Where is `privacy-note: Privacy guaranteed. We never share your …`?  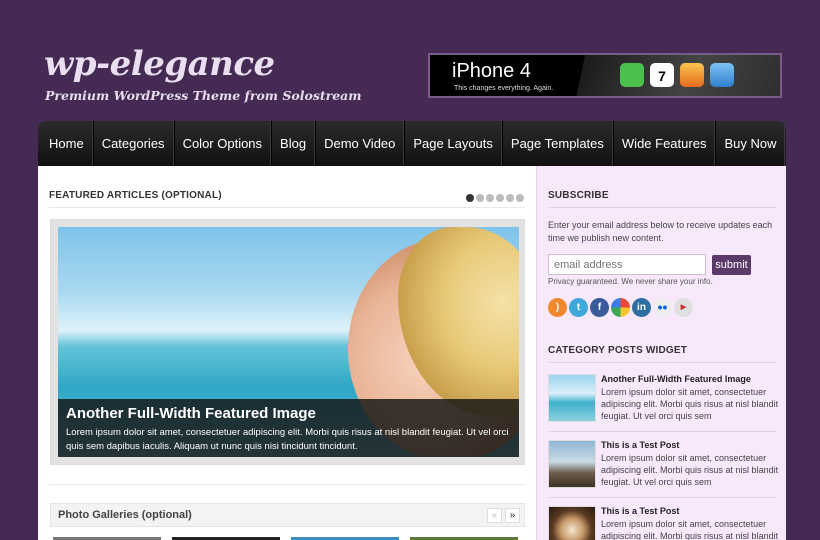
privacy-note: Privacy guaranteed. We never share your … is located at coordinates (630, 281).